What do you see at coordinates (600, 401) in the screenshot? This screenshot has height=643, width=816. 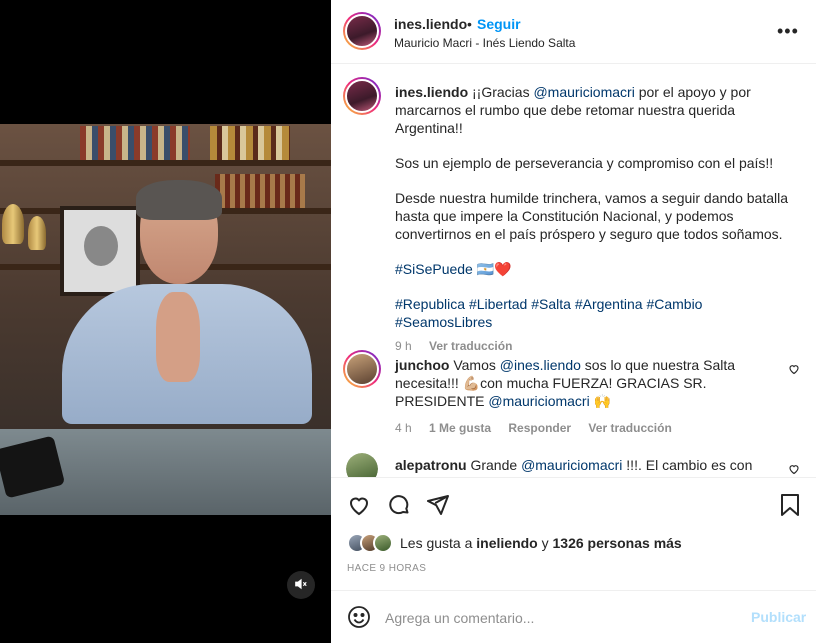 I see `comment-text: 🙌` at bounding box center [600, 401].